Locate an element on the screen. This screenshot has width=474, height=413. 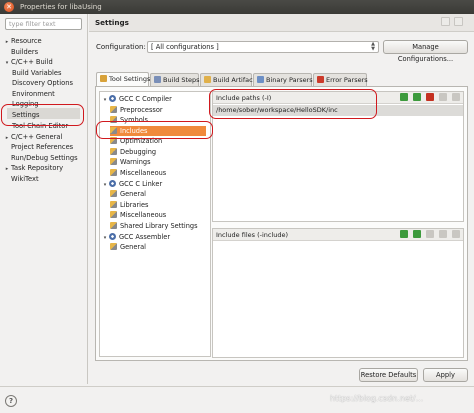
annotation-ring-includes is located at coordinates (154, 130).